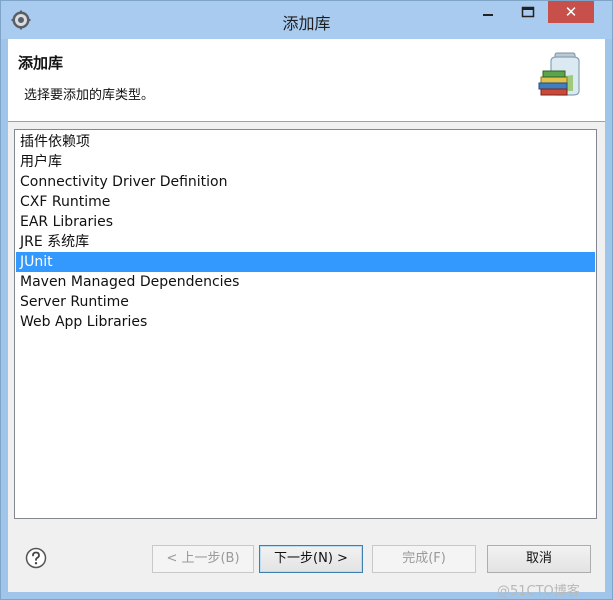 The width and height of the screenshot is (613, 600). Describe the element at coordinates (305, 162) in the screenshot. I see `list-item-user-library: 用户库` at that location.